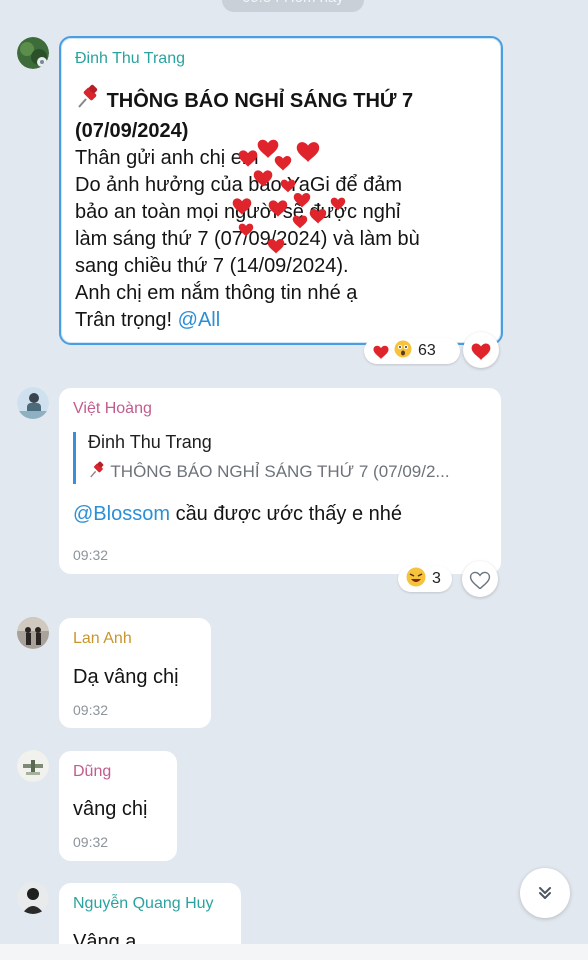 Image resolution: width=588 pixels, height=960 pixels. I want to click on bottom-edge, so click(294, 952).